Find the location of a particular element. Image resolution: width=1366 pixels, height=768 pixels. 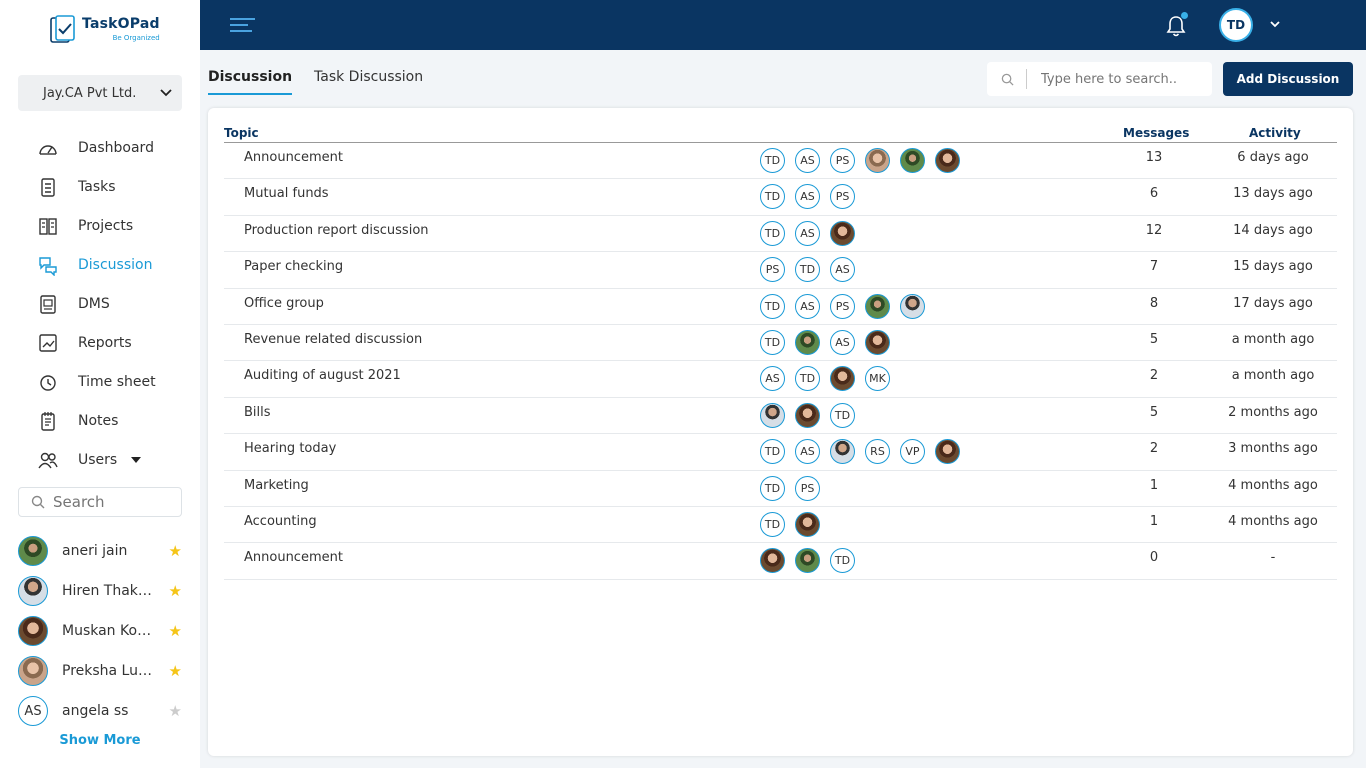

member-avatars: TD AS RS VP is located at coordinates (860, 452).